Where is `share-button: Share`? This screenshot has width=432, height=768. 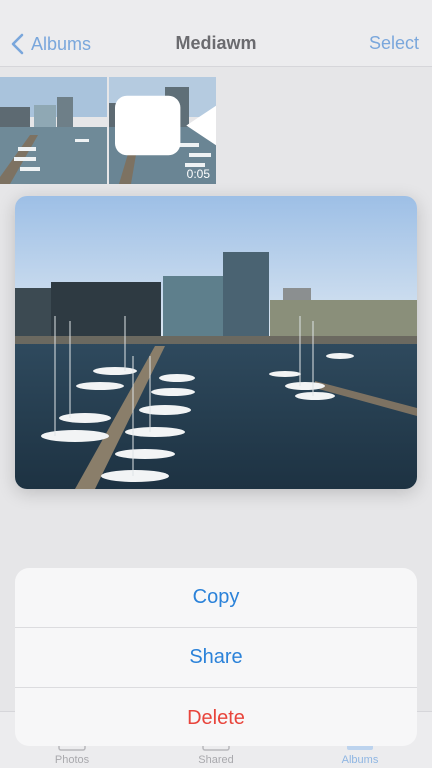 share-button: Share is located at coordinates (216, 658).